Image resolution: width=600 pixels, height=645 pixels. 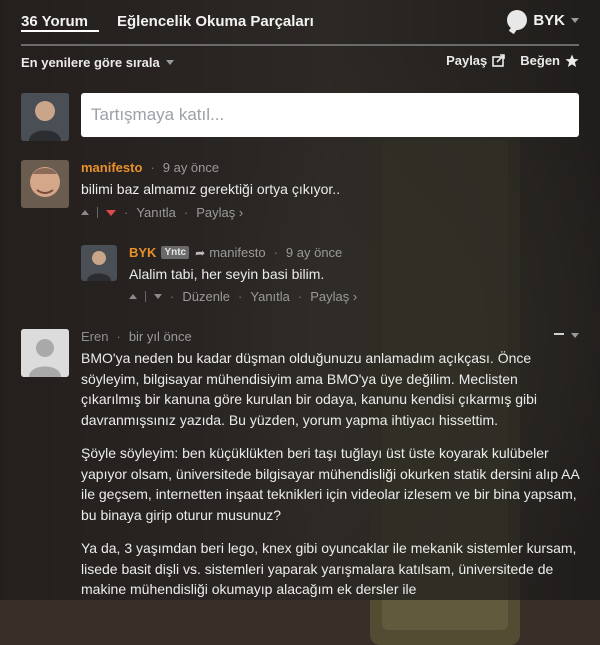 What do you see at coordinates (467, 60) in the screenshot?
I see `share-label: Paylaş` at bounding box center [467, 60].